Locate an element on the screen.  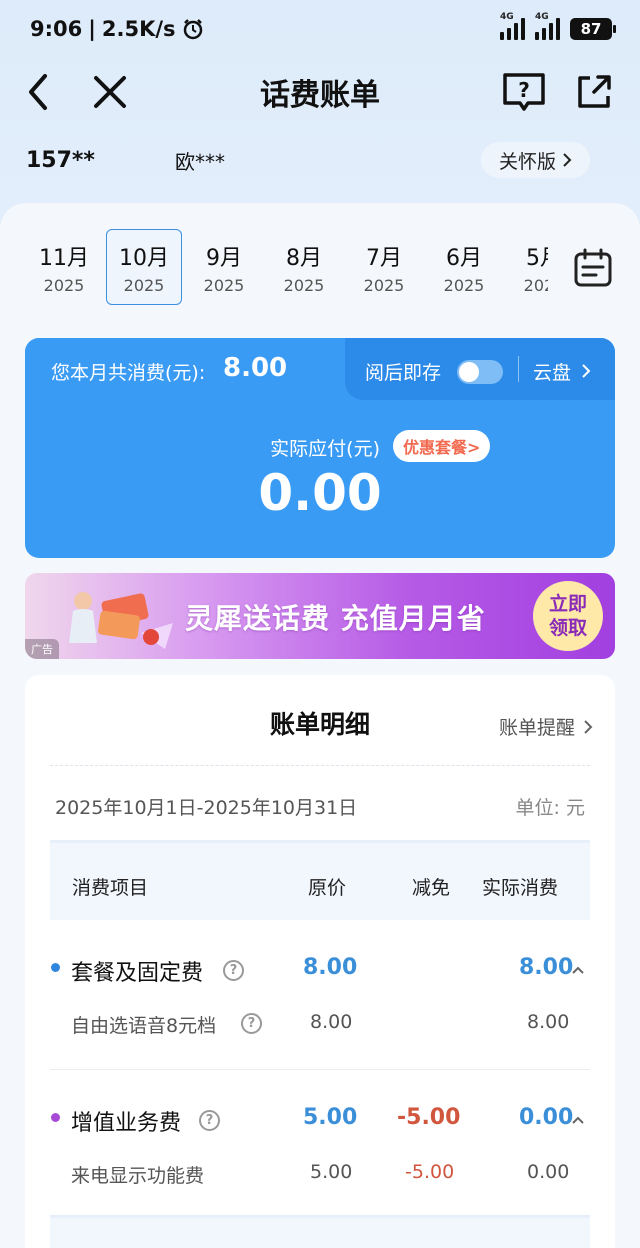
ad-banner: 灵犀送话费 充值月月省 广告 立即 领取 is located at coordinates (320, 616).